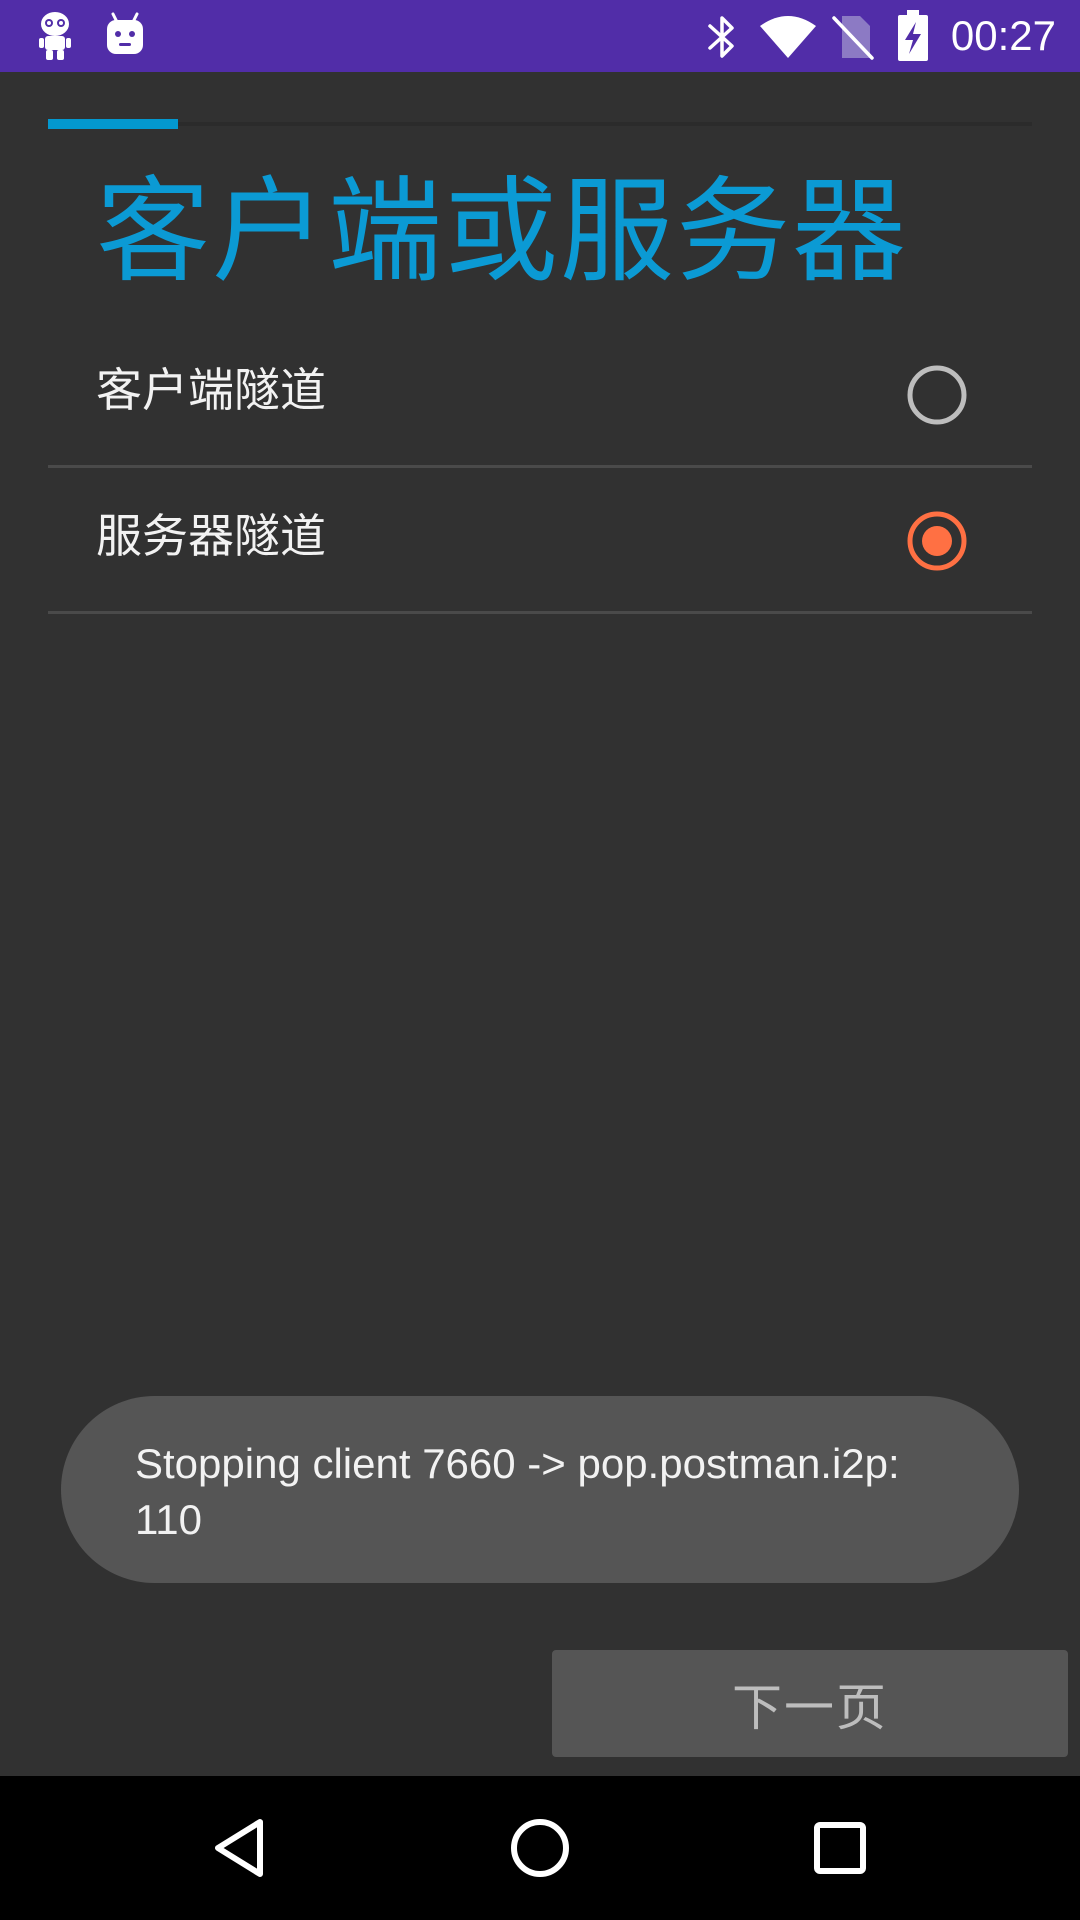  What do you see at coordinates (913, 35) in the screenshot?
I see `battery-charging-icon` at bounding box center [913, 35].